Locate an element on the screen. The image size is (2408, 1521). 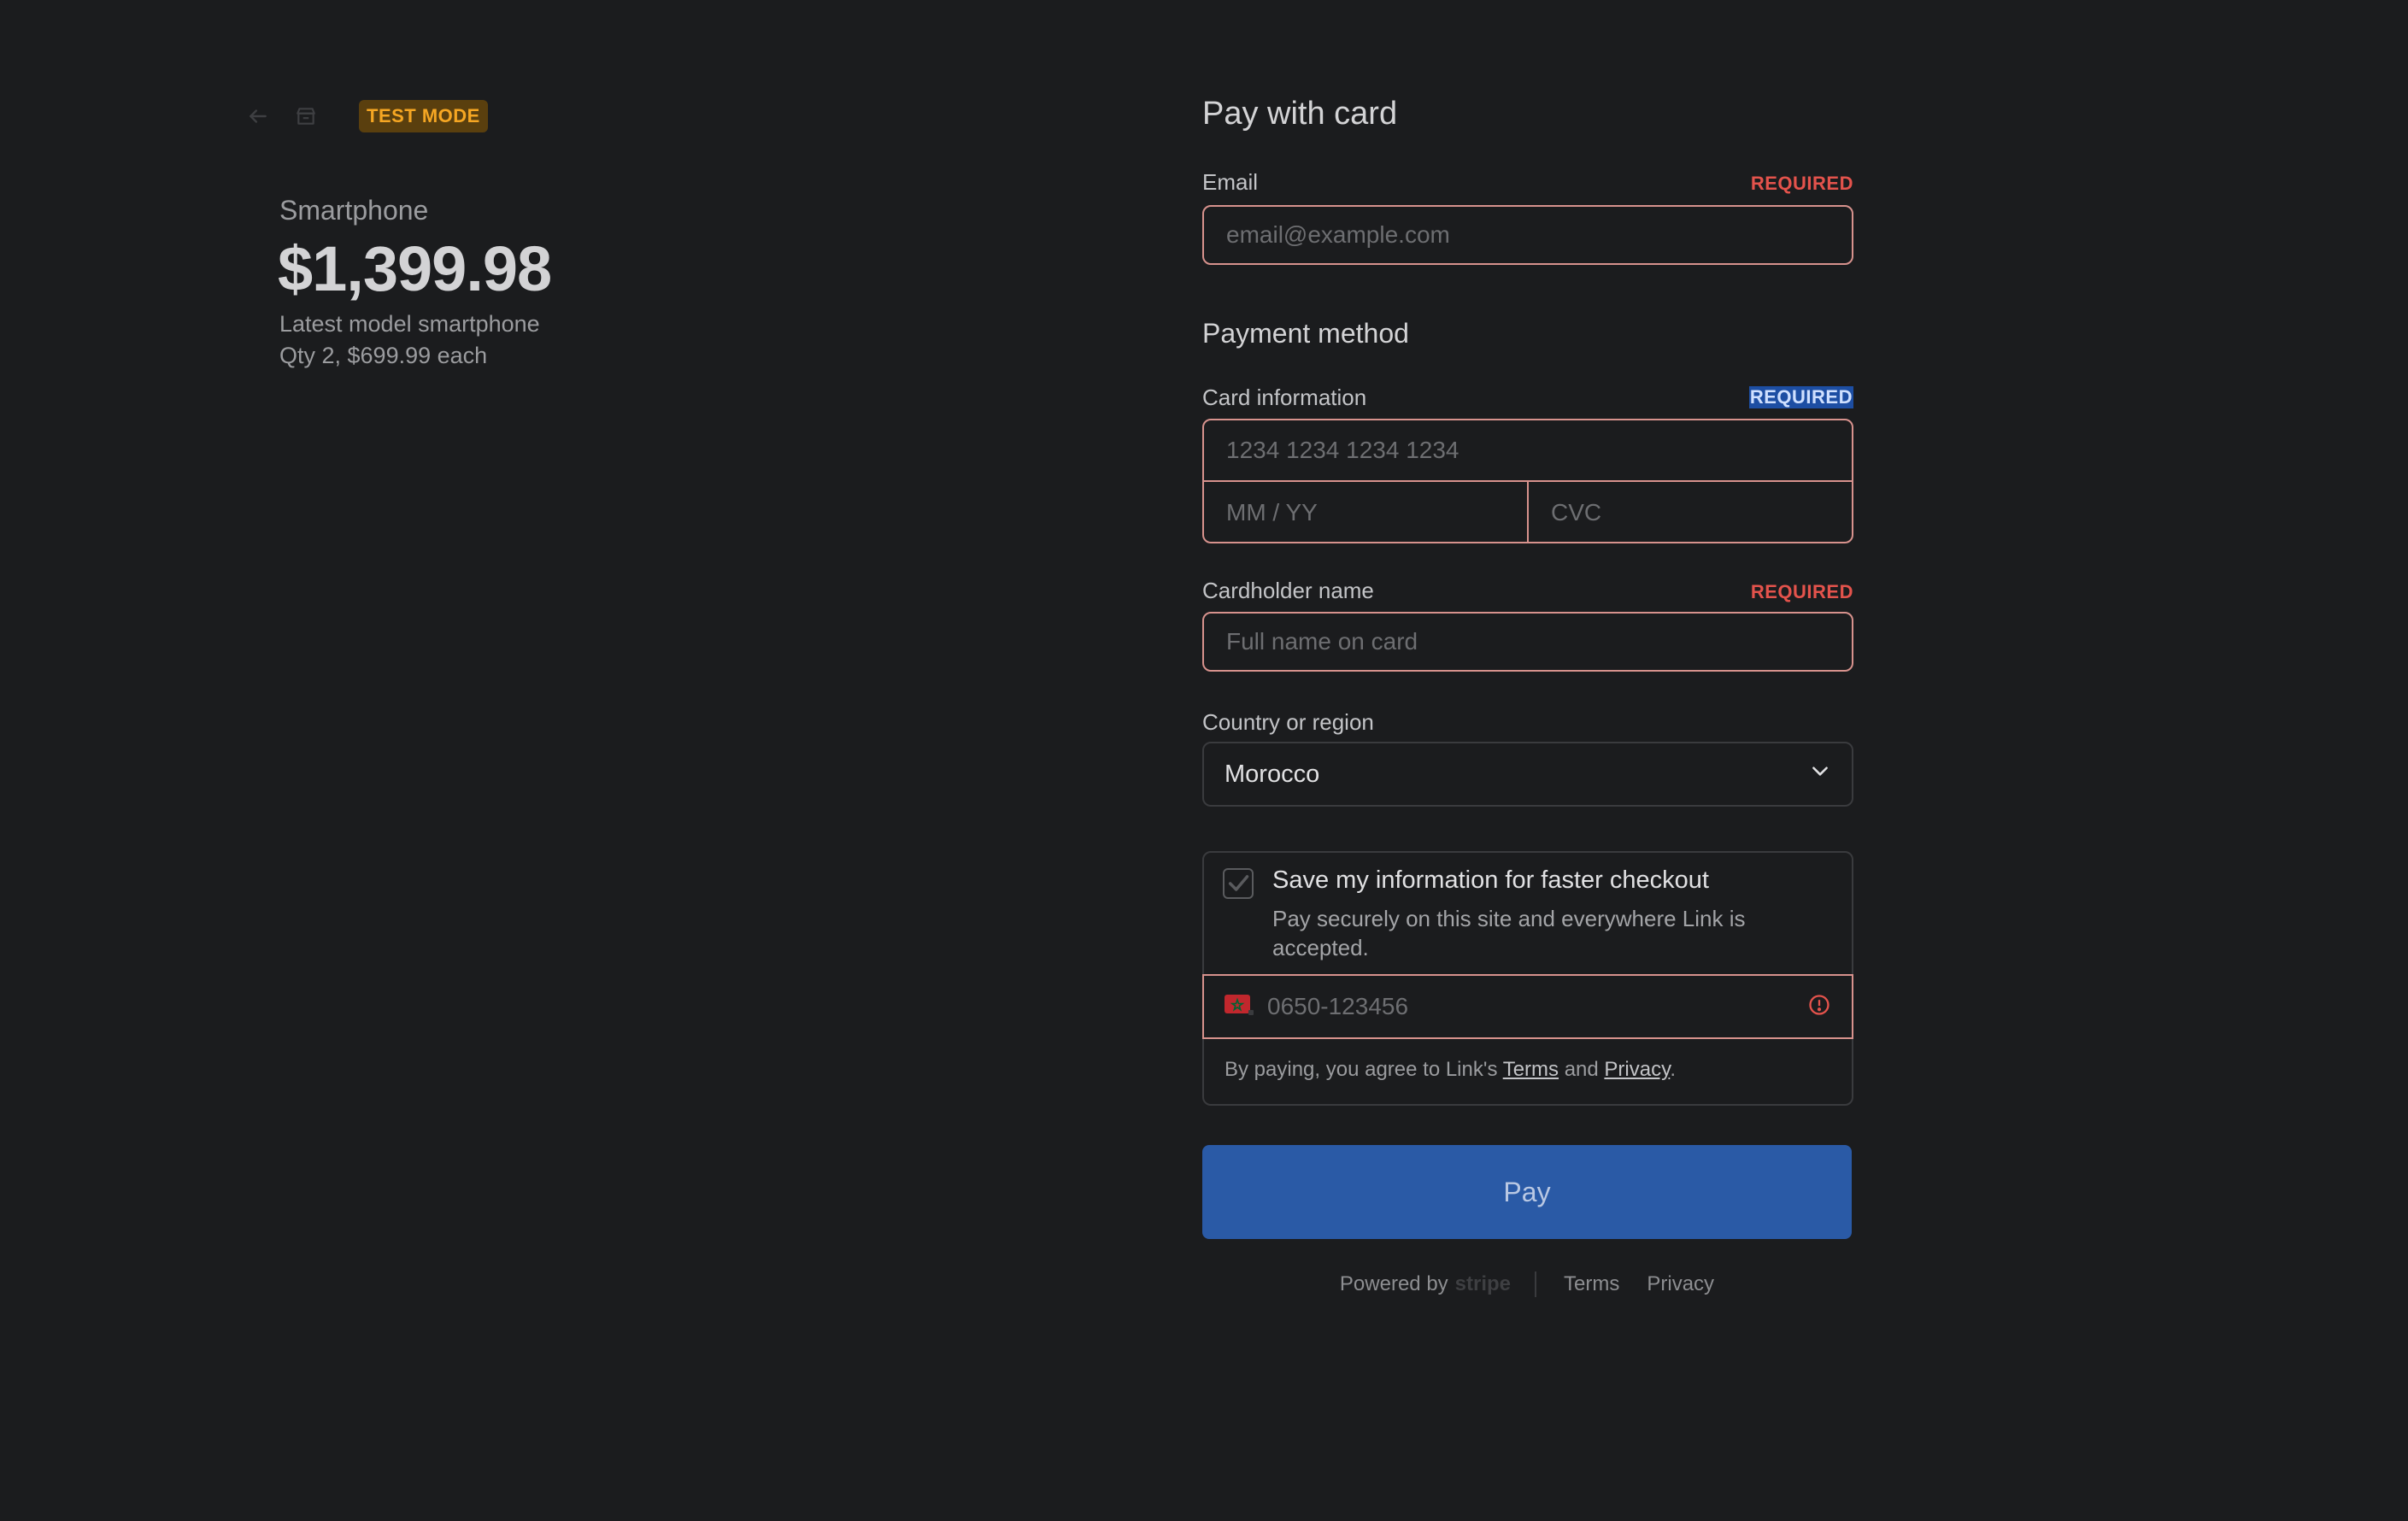
payment-method-heading: Payment method is located at coordinates (1305, 333).